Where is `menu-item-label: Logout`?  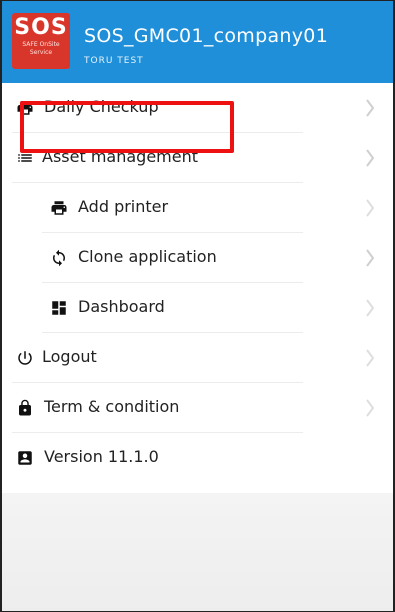
menu-item-label: Logout is located at coordinates (69, 356).